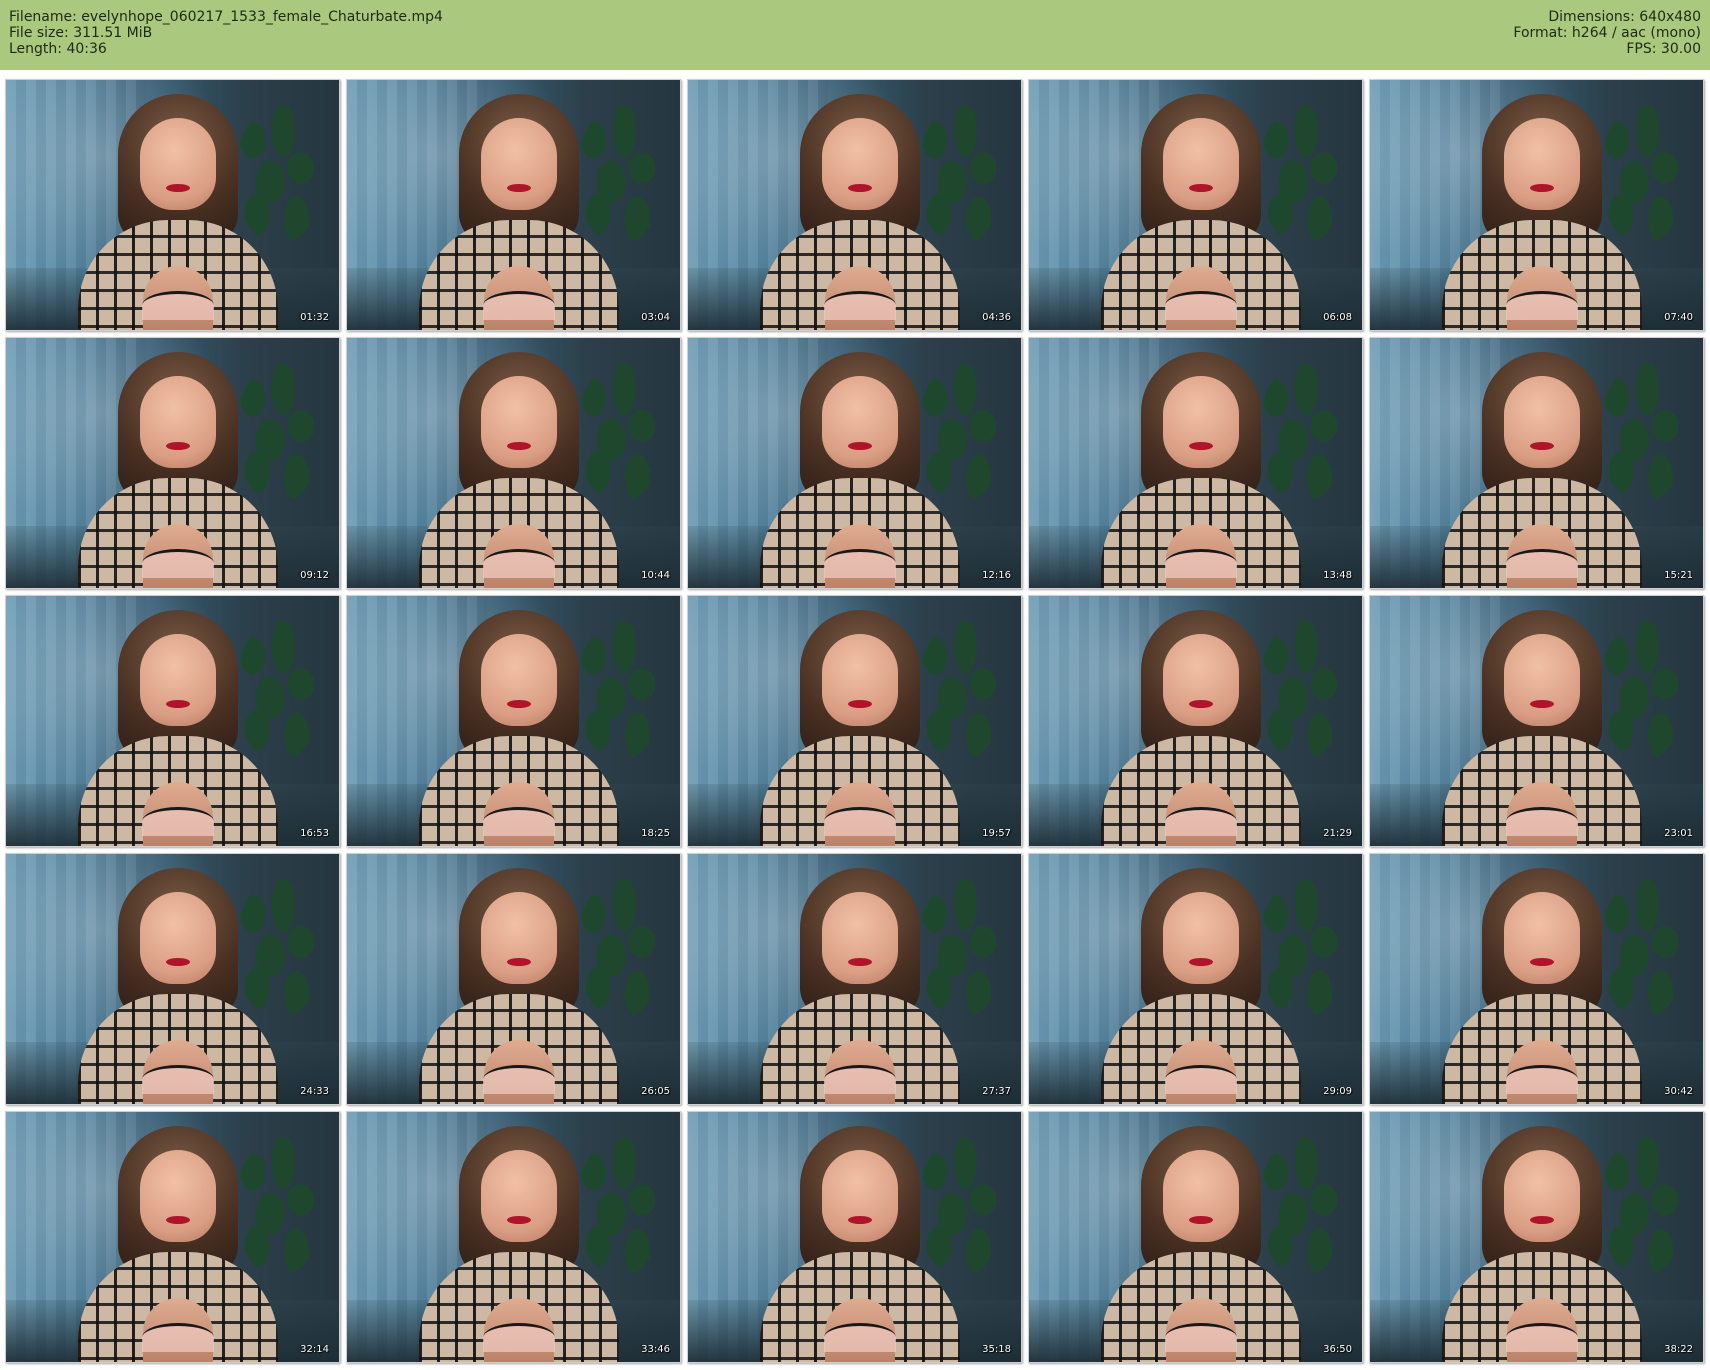  I want to click on video-thumbnail: 16:53, so click(172, 721).